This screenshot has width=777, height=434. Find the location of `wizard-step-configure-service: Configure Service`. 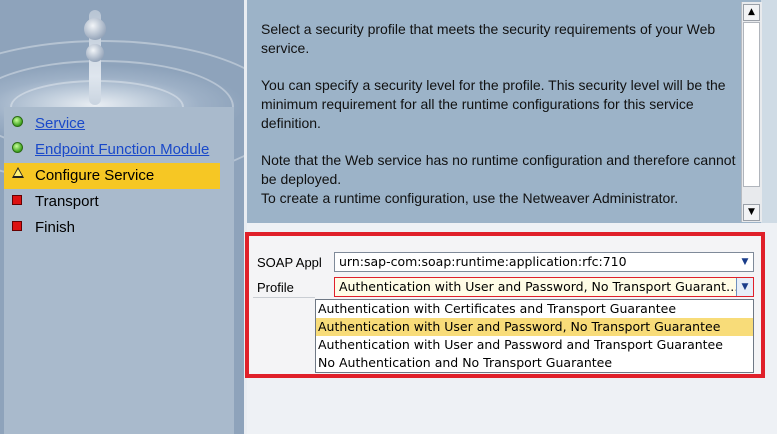

wizard-step-configure-service: Configure Service is located at coordinates (112, 176).